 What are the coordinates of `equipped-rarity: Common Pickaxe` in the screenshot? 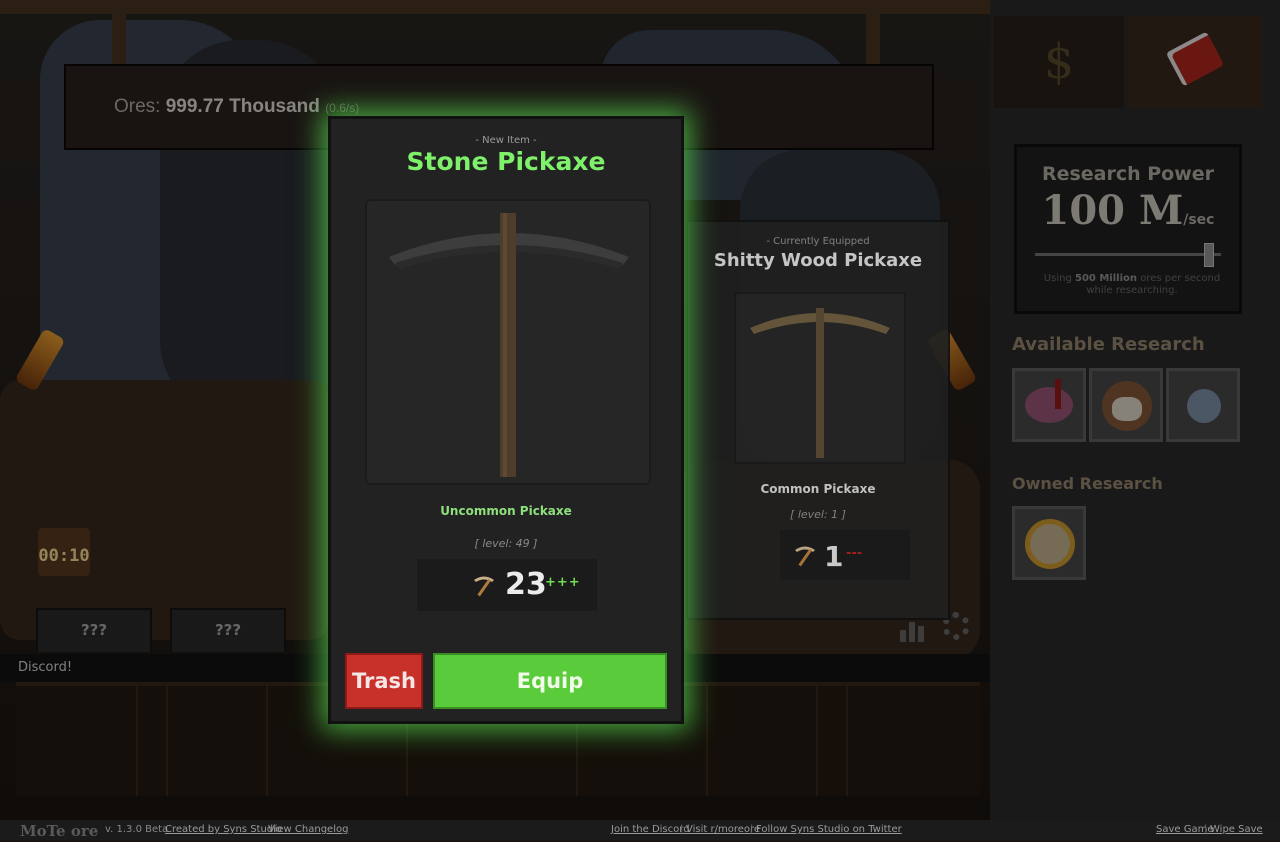 It's located at (818, 489).